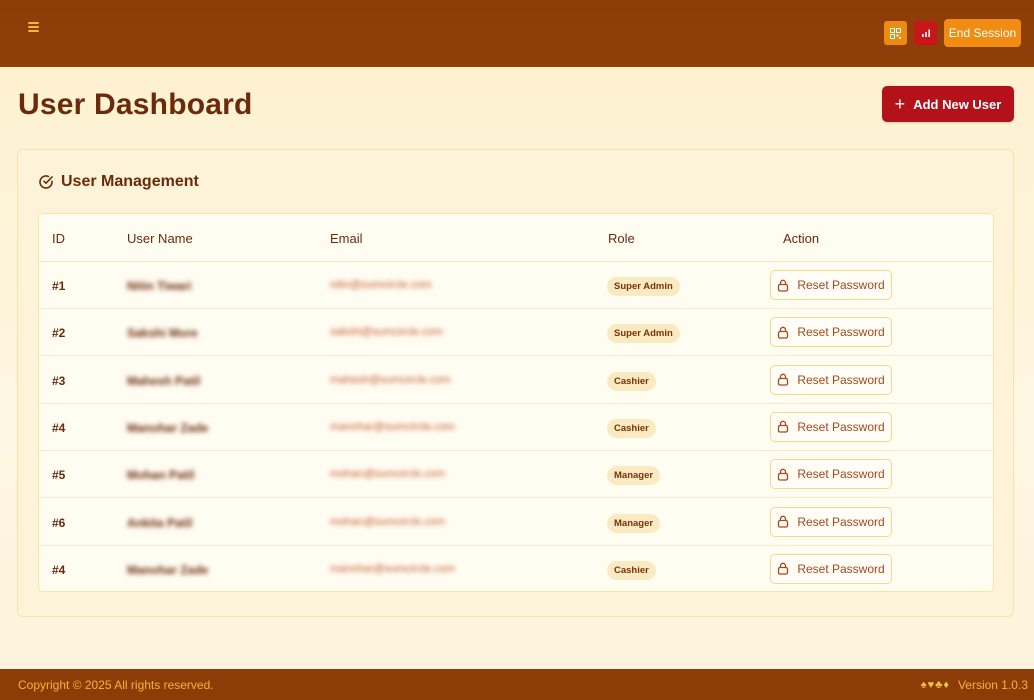 This screenshot has width=1034, height=700. I want to click on user-name: Ankita Patil, so click(160, 522).